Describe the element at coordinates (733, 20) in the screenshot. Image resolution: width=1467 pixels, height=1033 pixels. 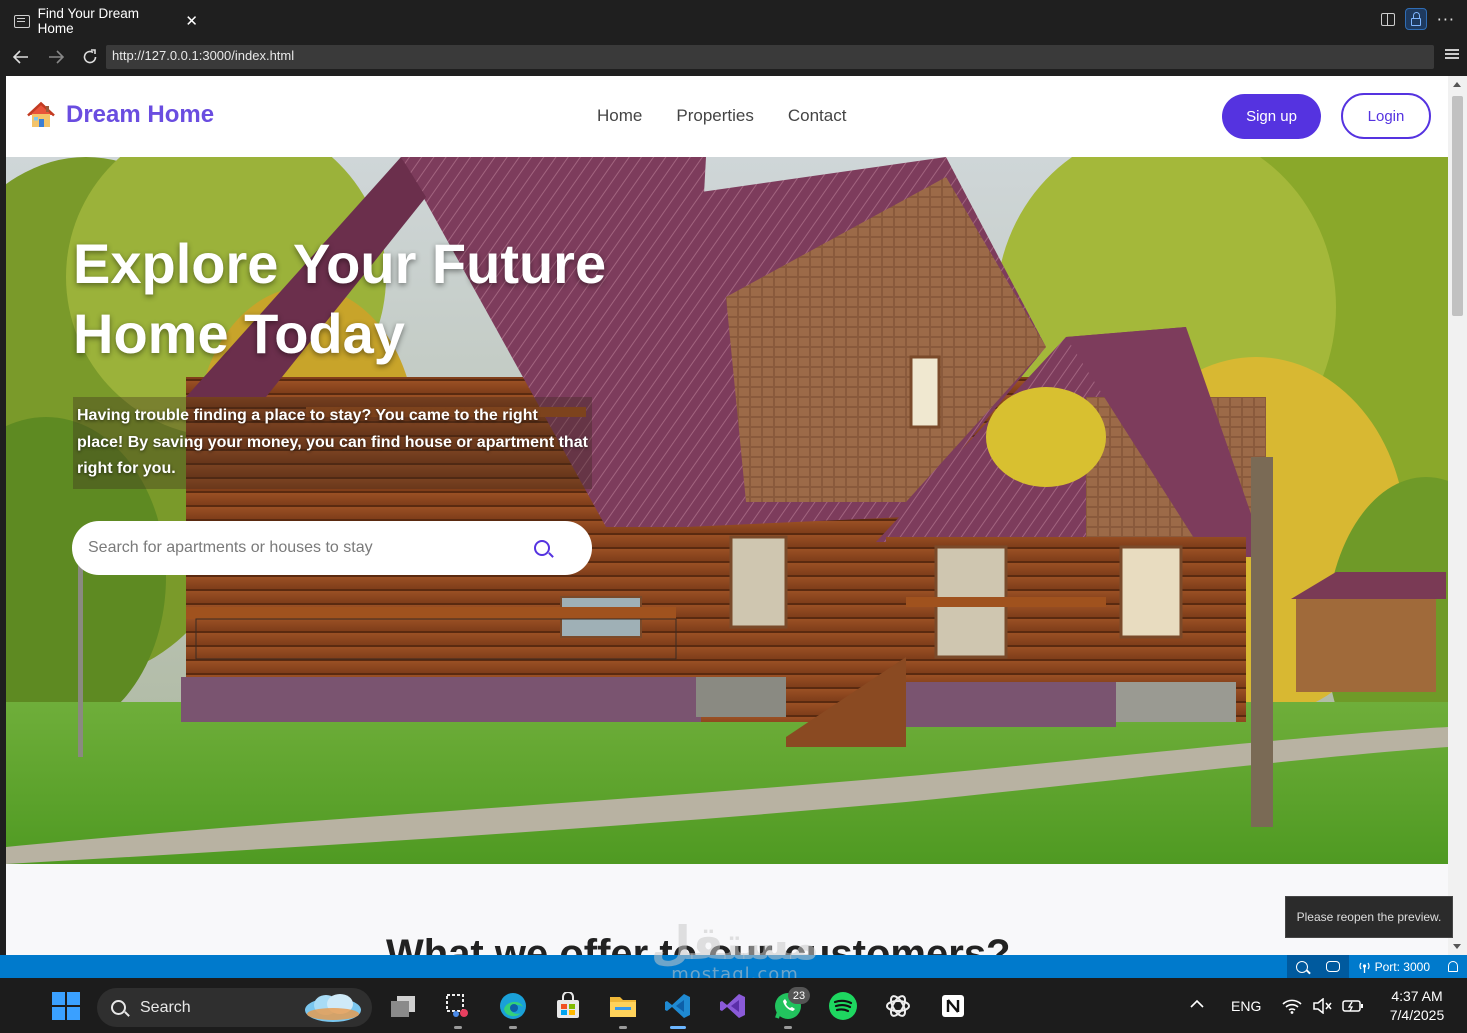
I see `browser-tabbar: Find Your Dream Home ✕ ···` at that location.